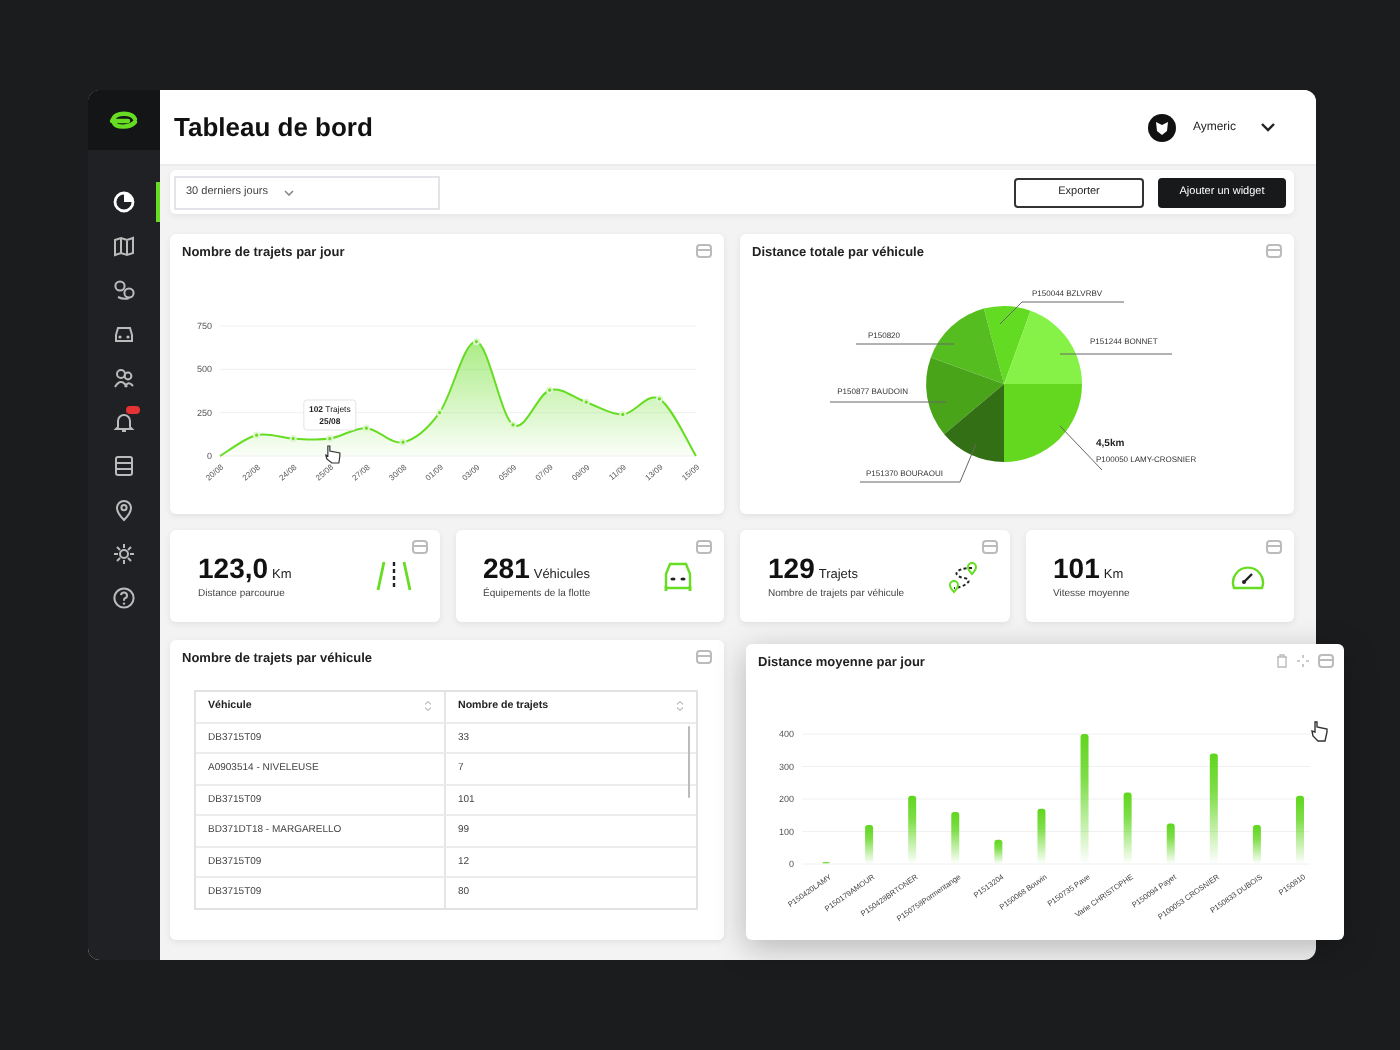  Describe the element at coordinates (1282, 661) in the screenshot. I see `trash-icon` at that location.